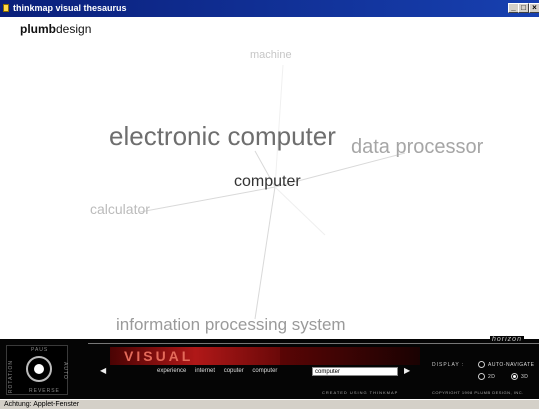 The height and width of the screenshot is (409, 539). I want to click on copyright-text: COPYRIGHT 1998 PLUMB DESIGN, INC., so click(478, 392).